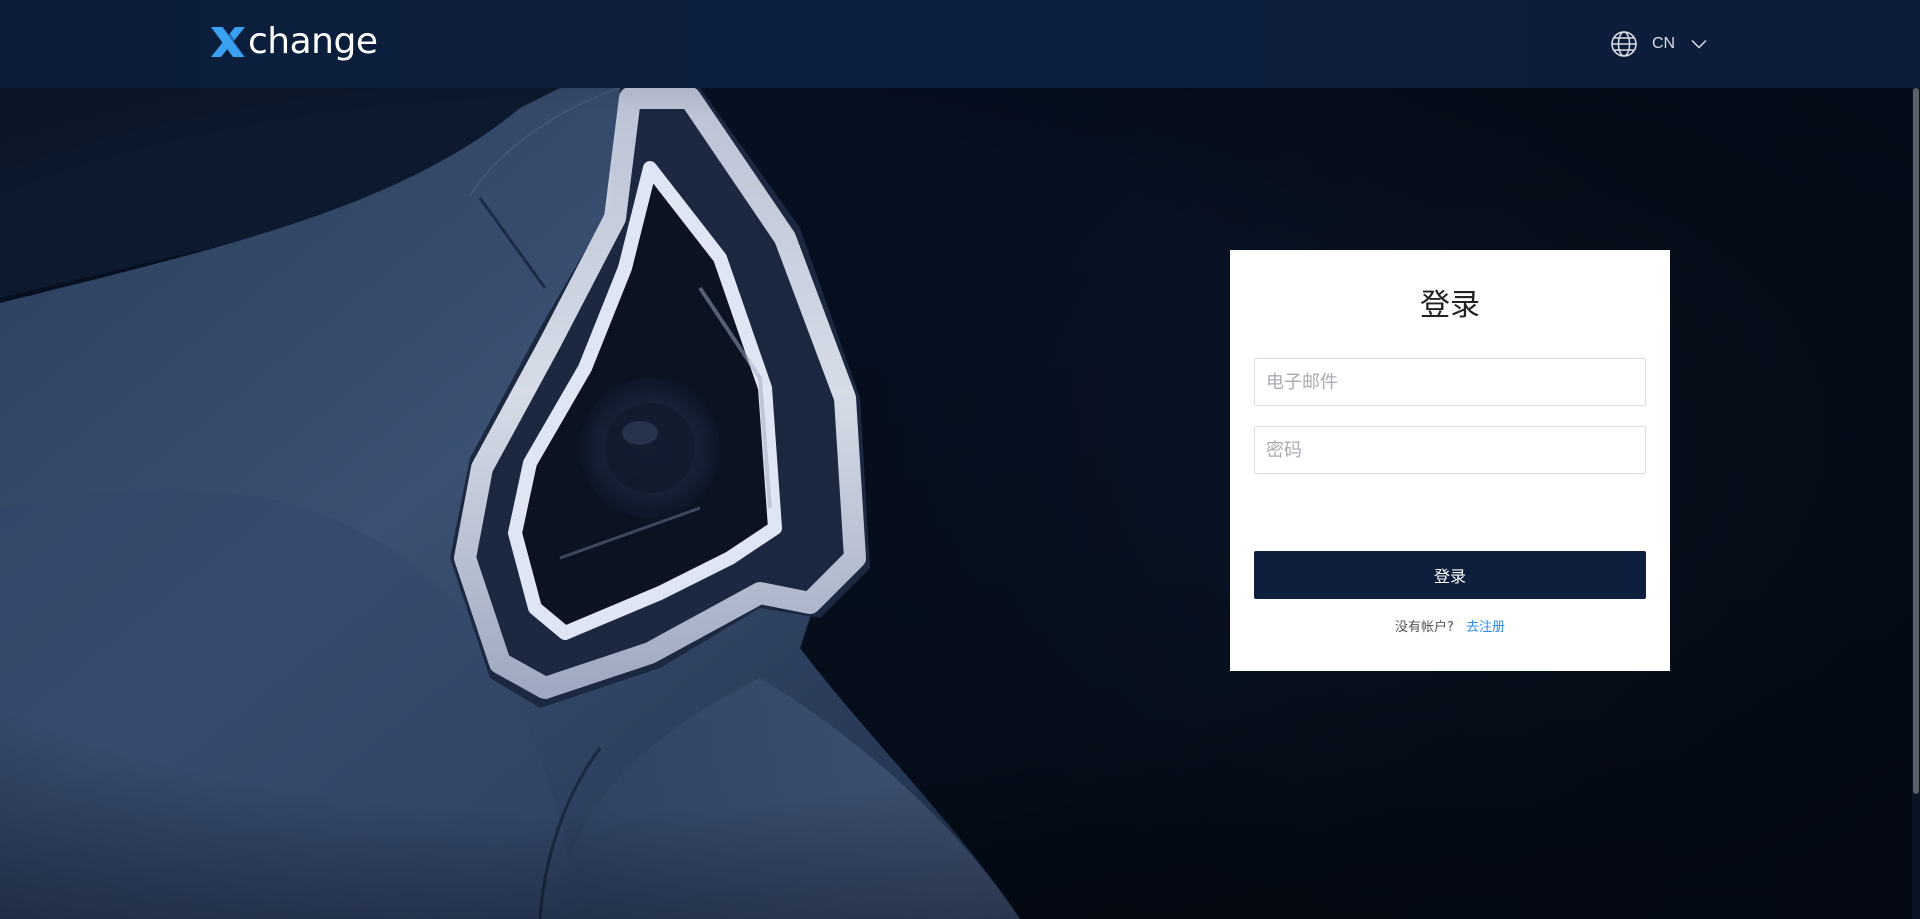 This screenshot has height=919, width=1920. Describe the element at coordinates (960, 44) in the screenshot. I see `top-header: change CN` at that location.